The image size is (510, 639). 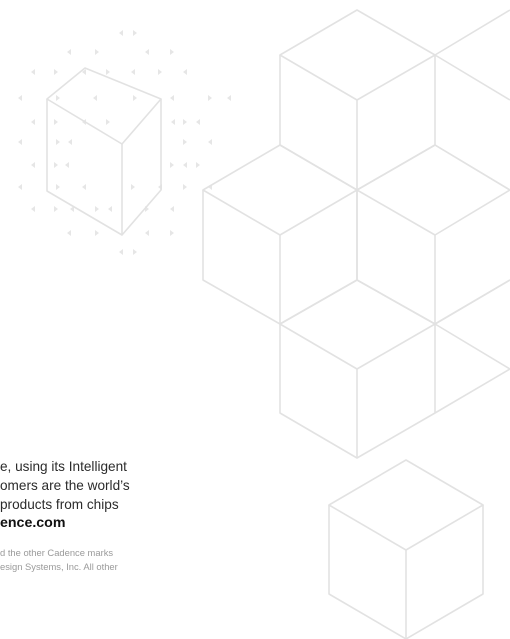 I want to click on fine-print-line-2: esign Systems, Inc. All other, so click(x=59, y=566).